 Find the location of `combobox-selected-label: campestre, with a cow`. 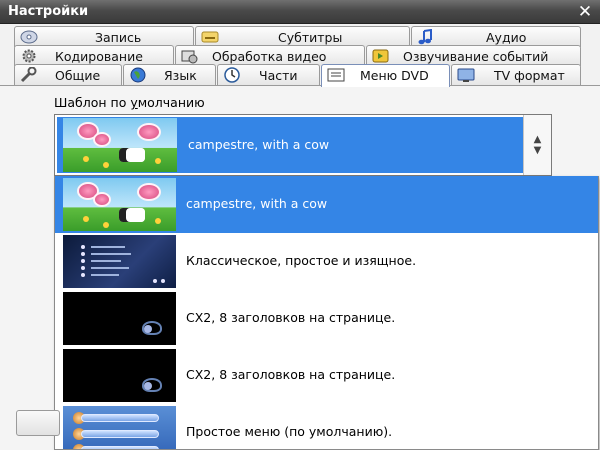

combobox-selected-label: campestre, with a cow is located at coordinates (259, 144).